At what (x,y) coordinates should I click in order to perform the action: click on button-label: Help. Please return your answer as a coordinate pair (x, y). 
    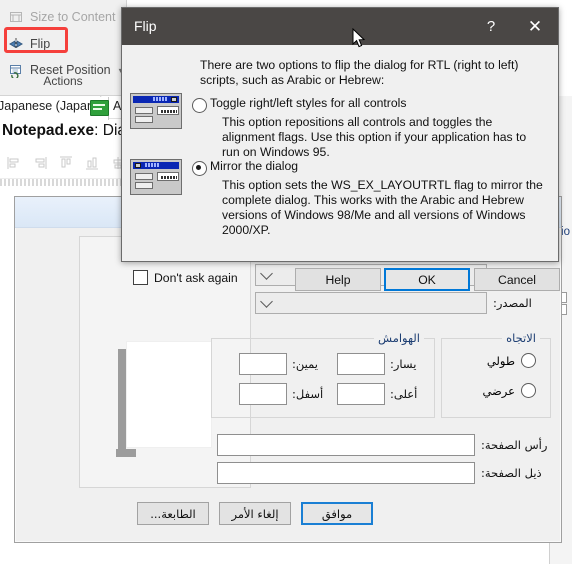
    Looking at the image, I should click on (338, 279).